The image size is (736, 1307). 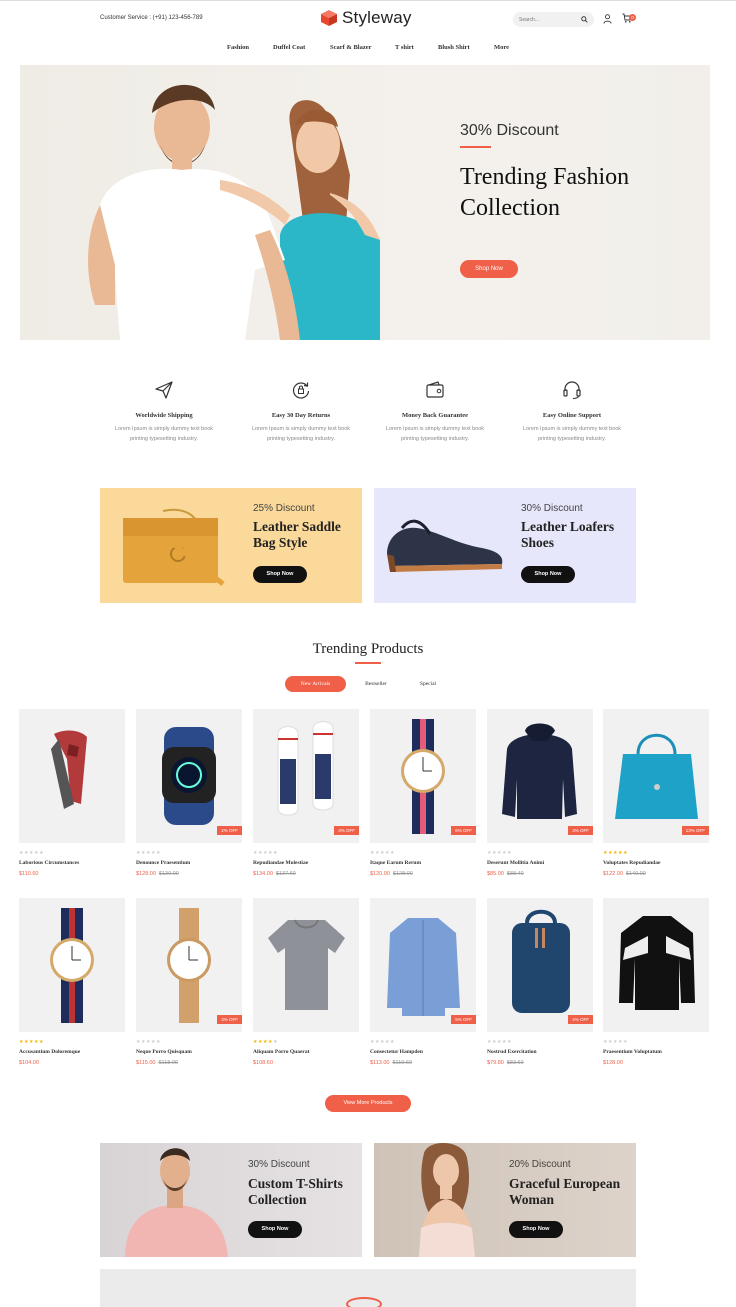 I want to click on customer-service-text: Customer Service : (+91) 123-456-789, so click(x=151, y=18).